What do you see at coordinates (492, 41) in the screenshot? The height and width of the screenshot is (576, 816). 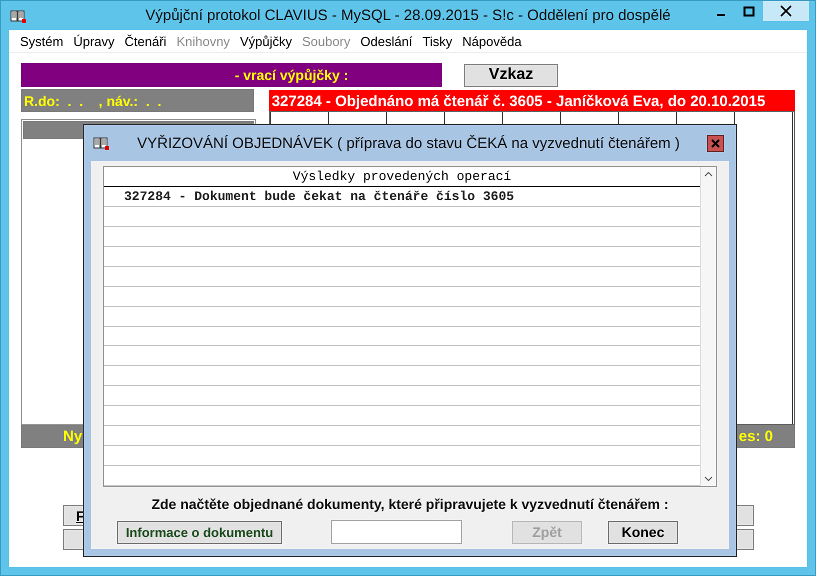 I see `menu-item: Nápověda` at bounding box center [492, 41].